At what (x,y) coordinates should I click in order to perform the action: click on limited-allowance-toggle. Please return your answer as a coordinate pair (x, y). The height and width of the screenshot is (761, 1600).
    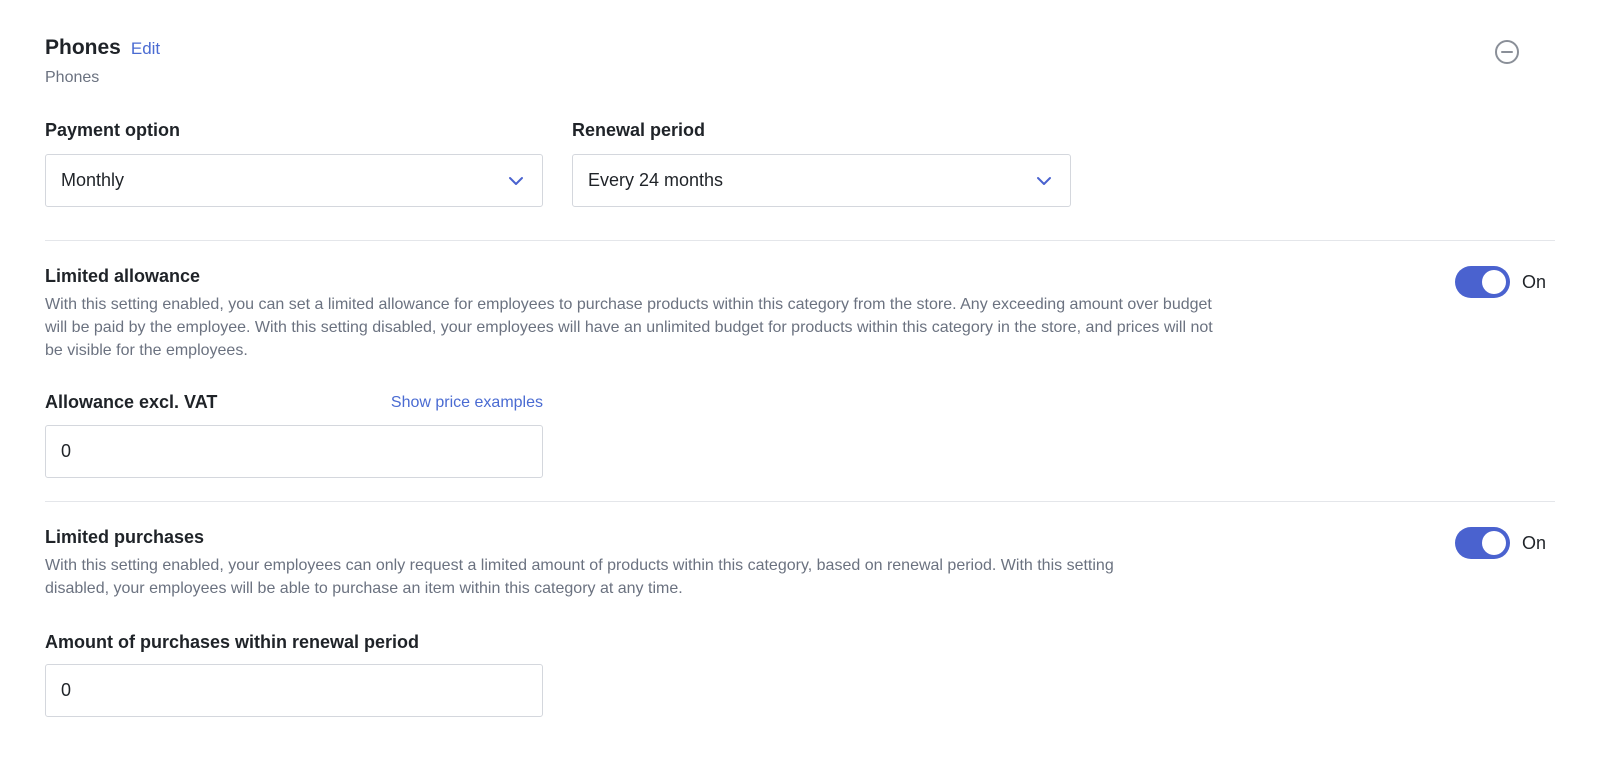
    Looking at the image, I should click on (1482, 282).